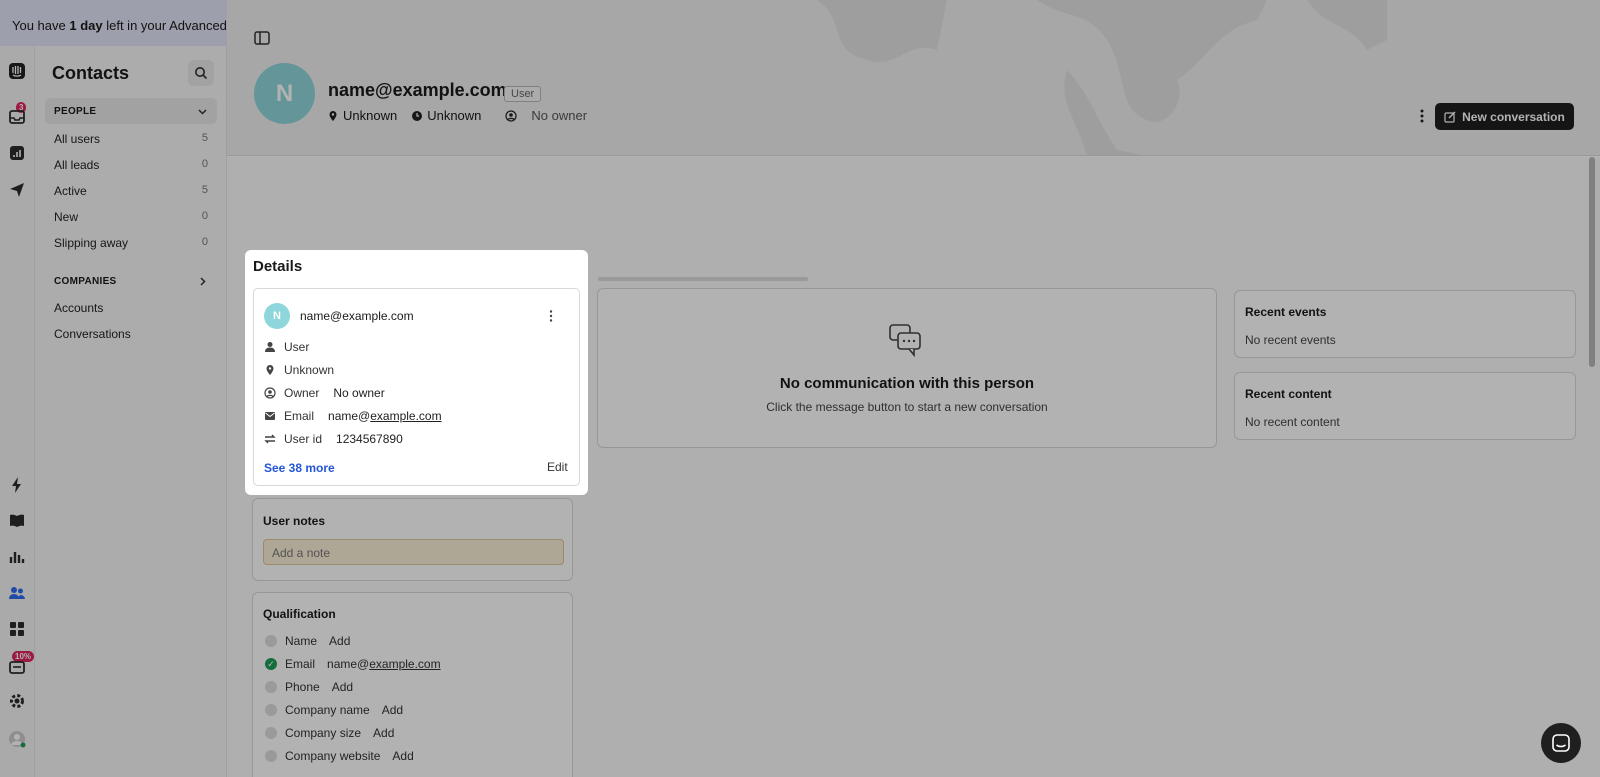 The height and width of the screenshot is (777, 1600). I want to click on edit-details-button: Edit, so click(557, 467).